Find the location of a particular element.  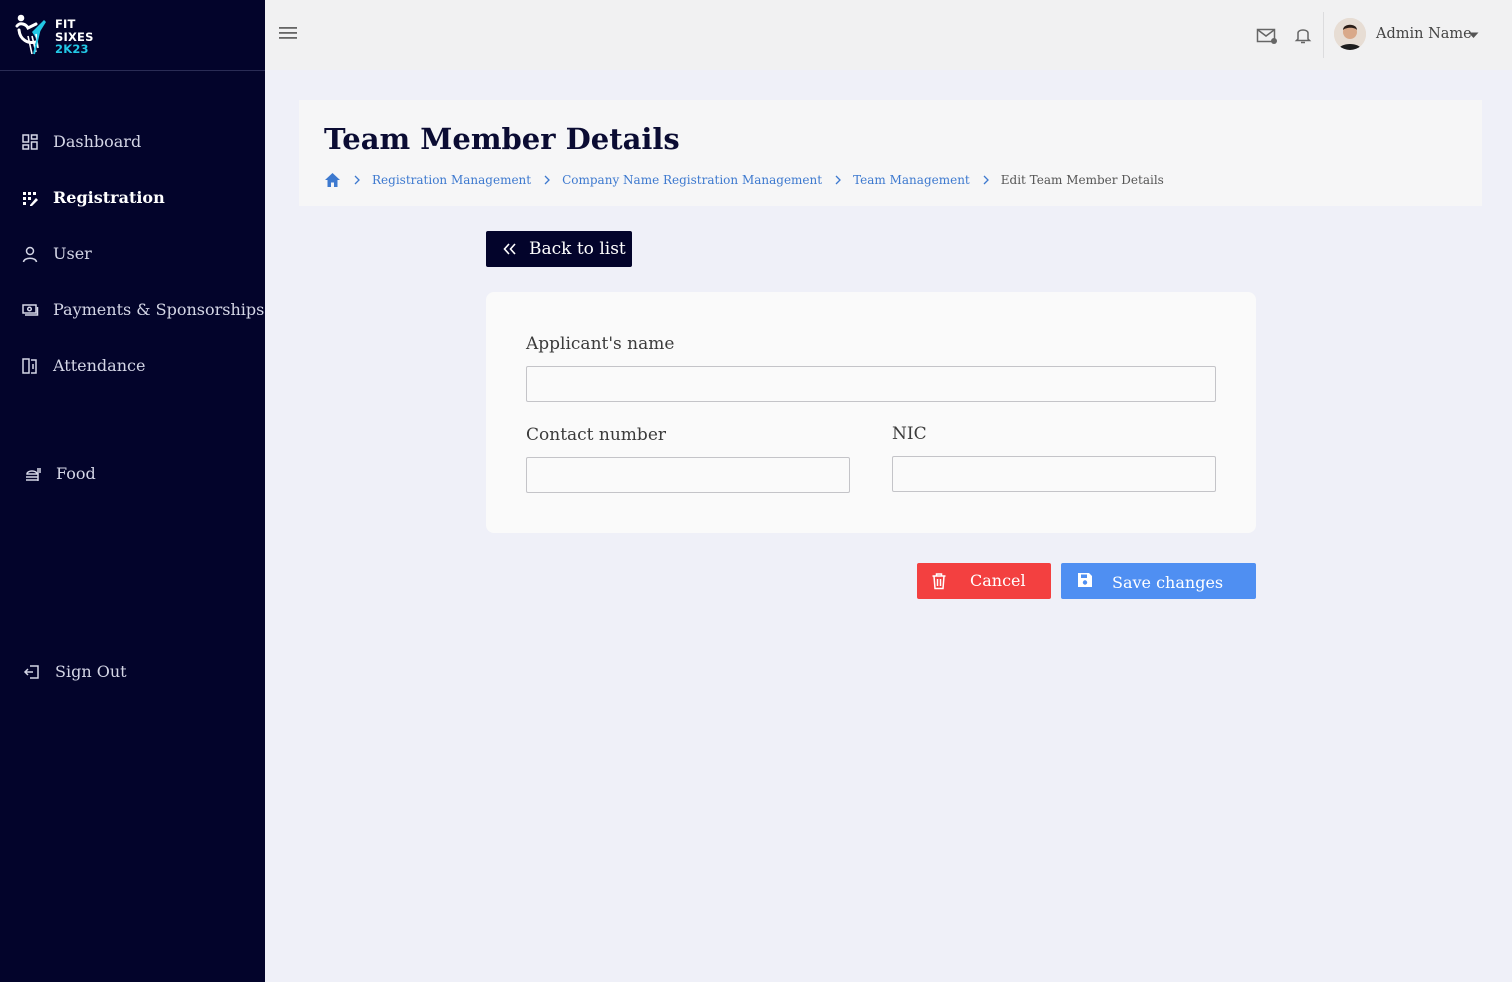

payments-icon is located at coordinates (30, 310).